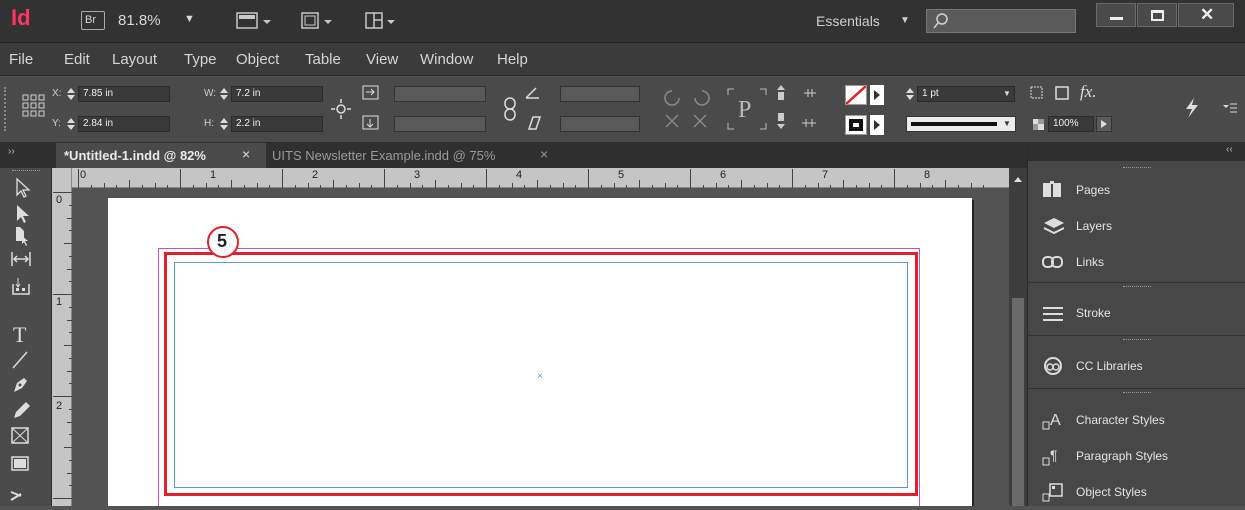  What do you see at coordinates (530, 178) in the screenshot?
I see `horizontal-ruler: 0 1 2 3 4 5 6 7 8` at bounding box center [530, 178].